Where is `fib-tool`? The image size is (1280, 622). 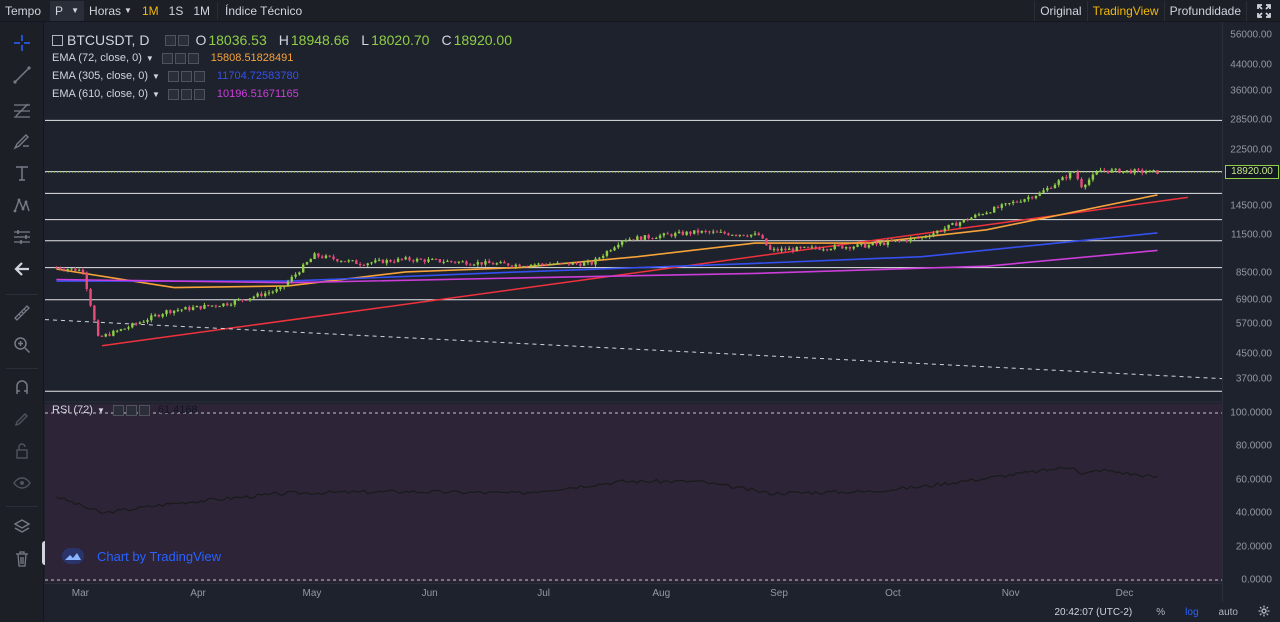 fib-tool is located at coordinates (22, 109).